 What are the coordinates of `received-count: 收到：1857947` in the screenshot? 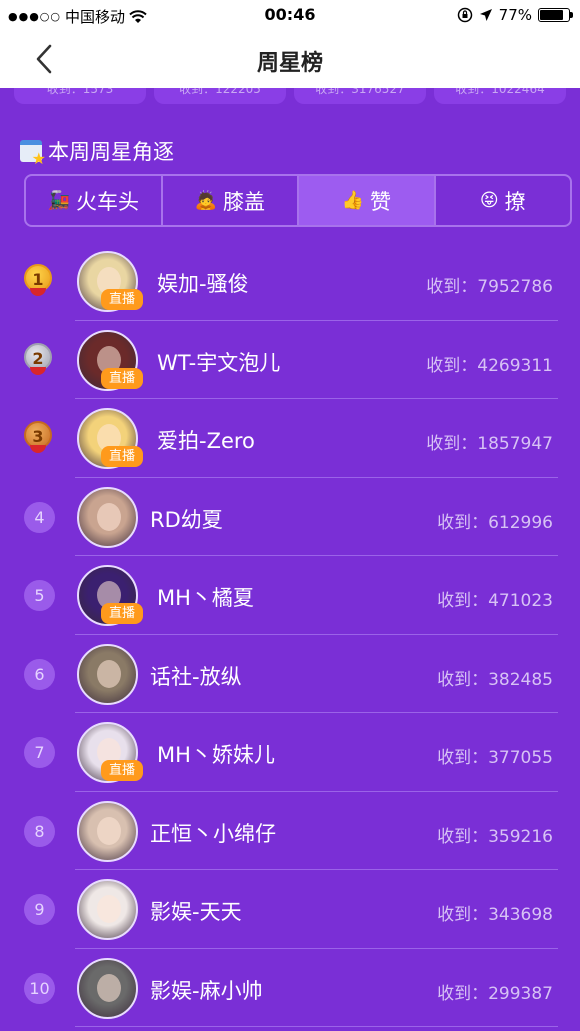 It's located at (489, 441).